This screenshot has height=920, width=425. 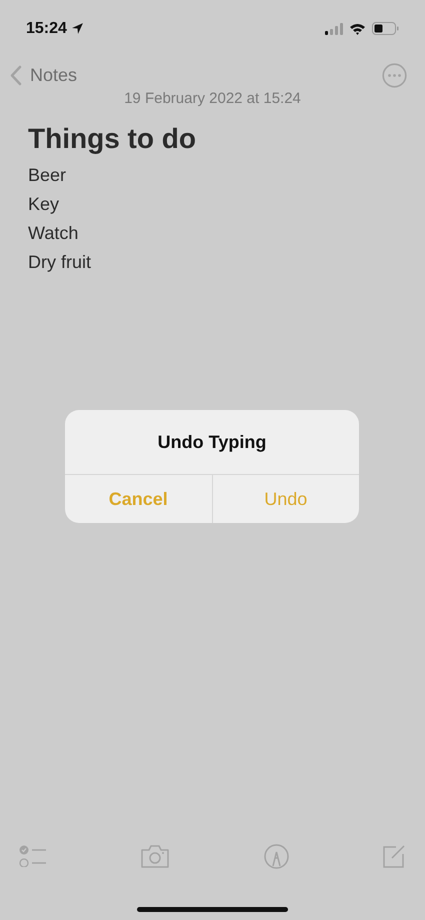 I want to click on alert-button: Undo, so click(x=285, y=499).